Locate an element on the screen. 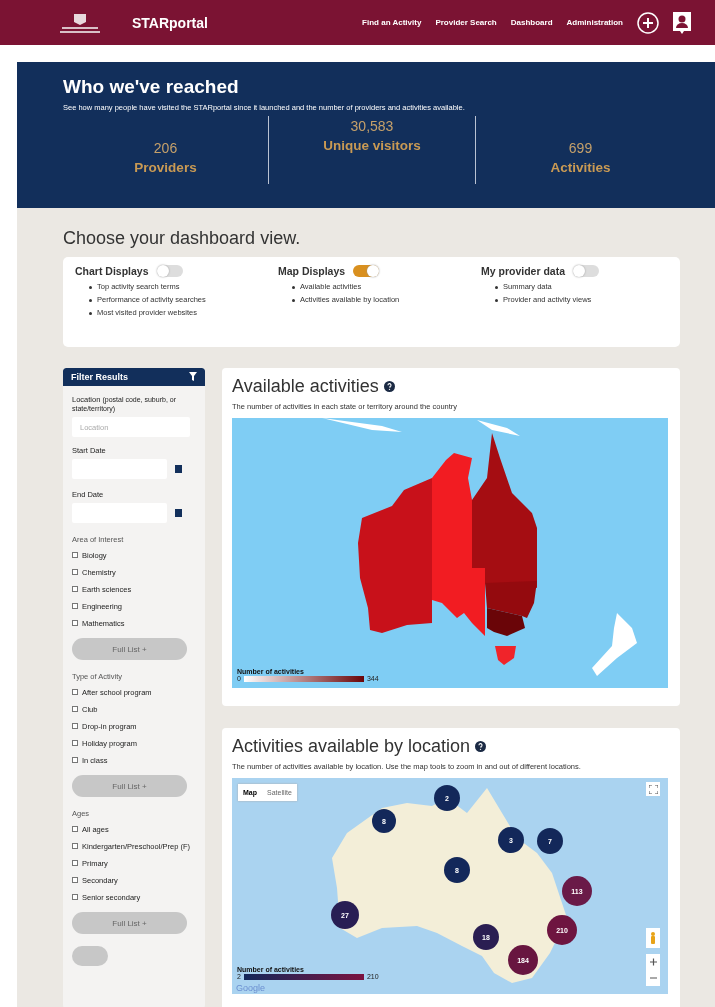 This screenshot has width=715, height=1007. nav-link: Administration is located at coordinates (594, 22).